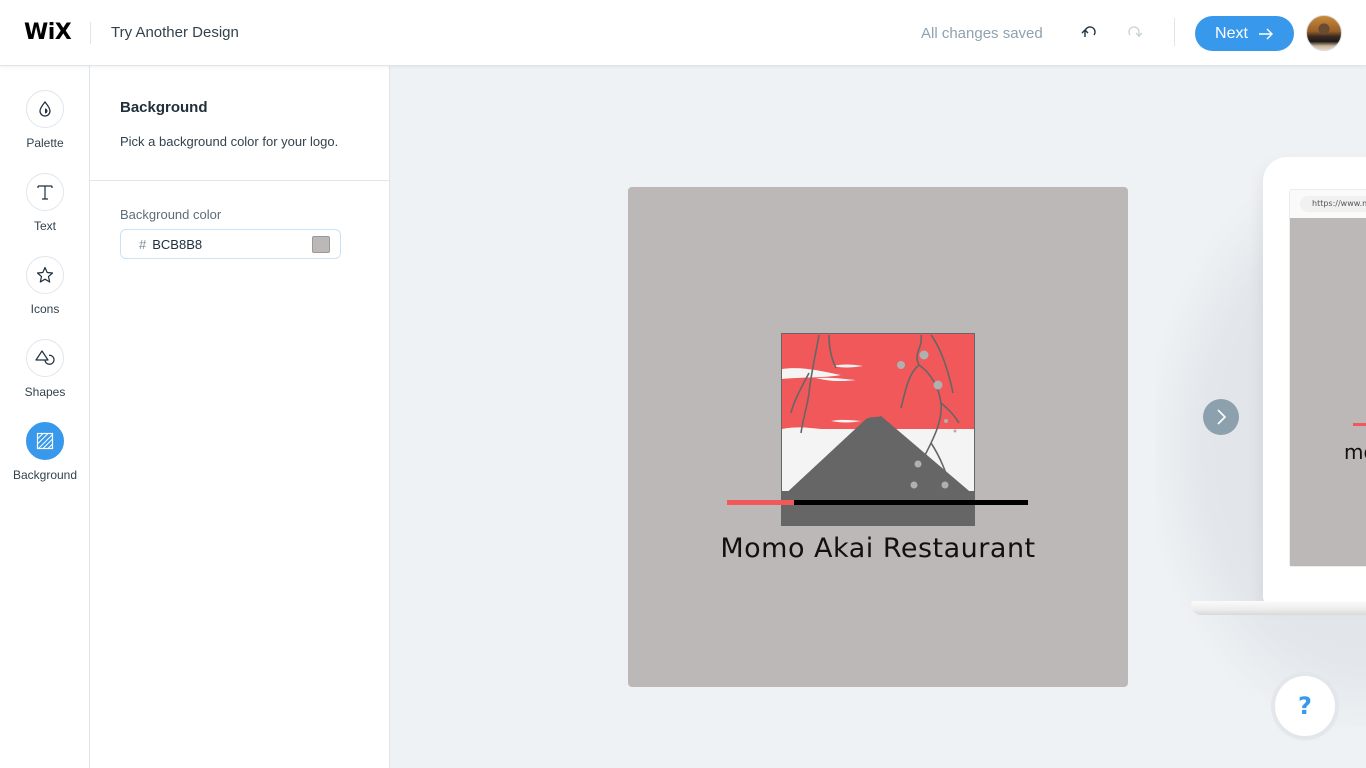 This screenshot has width=1366, height=768. I want to click on tool-rail: Palette Text Icons Shapes Background, so click(45, 417).